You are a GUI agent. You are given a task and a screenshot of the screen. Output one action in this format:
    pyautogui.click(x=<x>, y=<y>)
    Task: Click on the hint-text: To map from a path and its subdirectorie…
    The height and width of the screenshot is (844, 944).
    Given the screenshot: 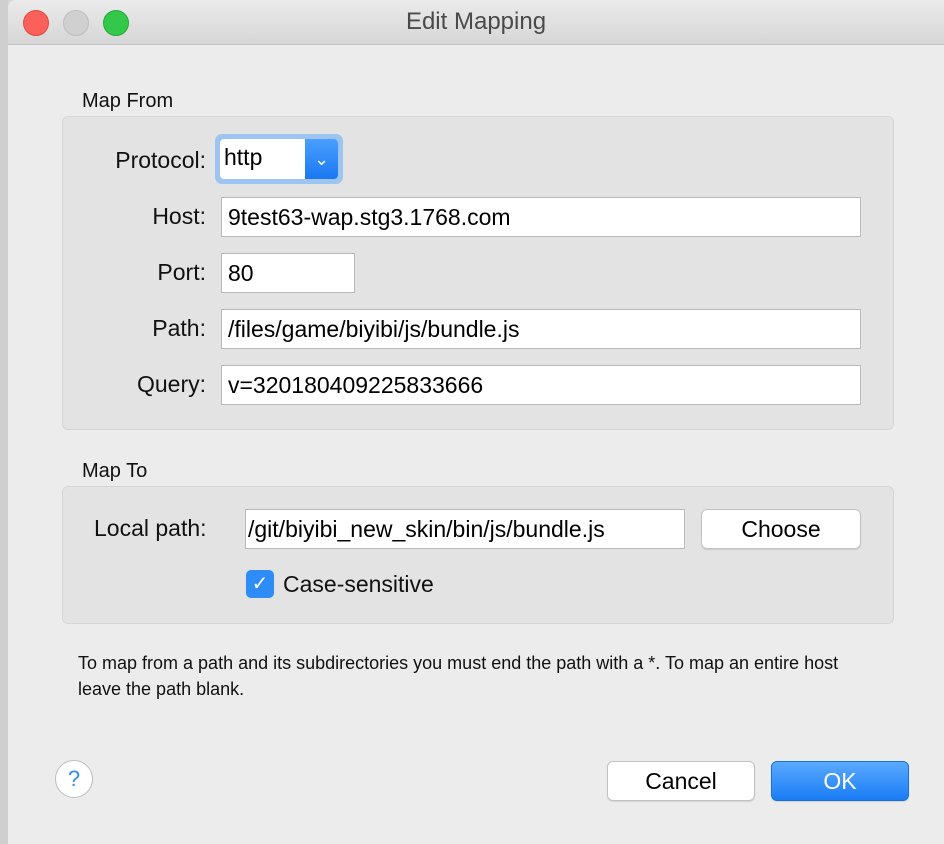 What is the action you would take?
    pyautogui.click(x=458, y=676)
    